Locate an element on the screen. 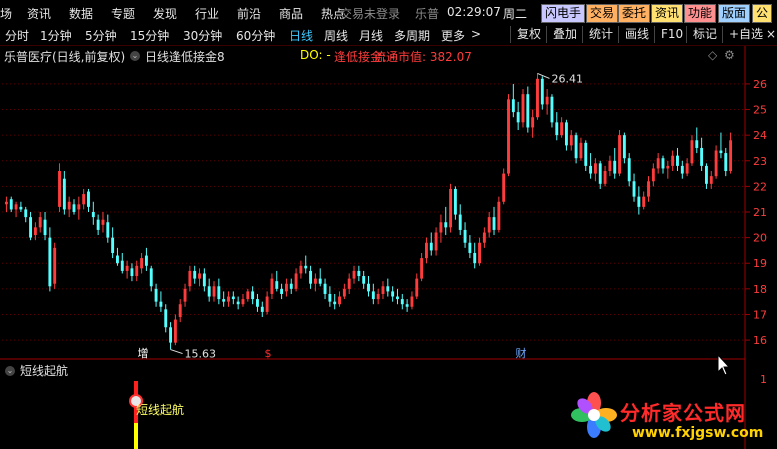  y-tick-label: 26 is located at coordinates (760, 84).